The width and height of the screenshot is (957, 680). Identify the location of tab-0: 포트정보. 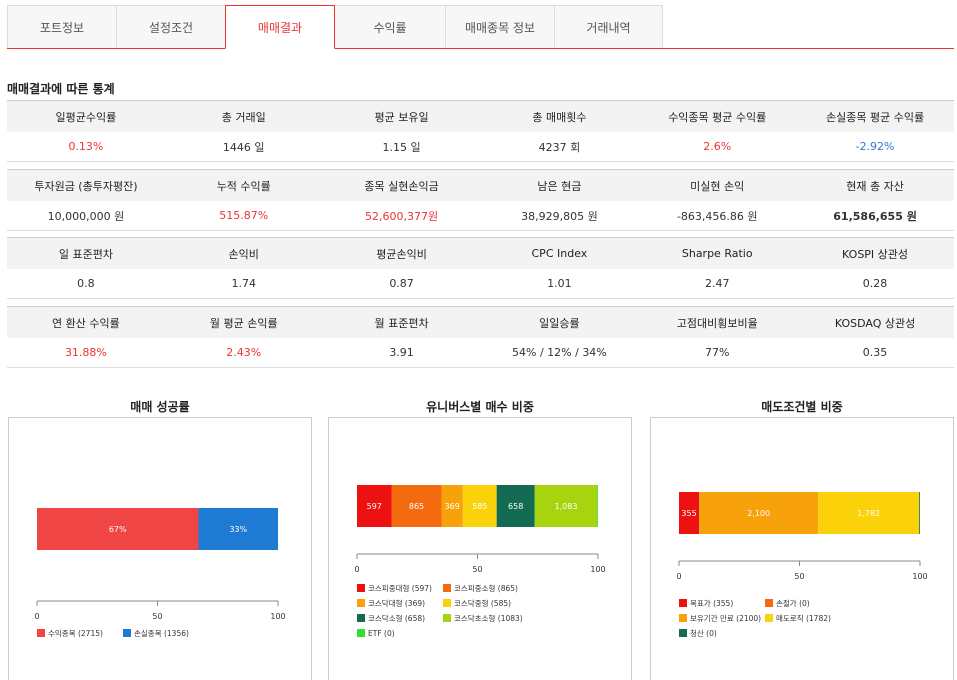
(62, 26).